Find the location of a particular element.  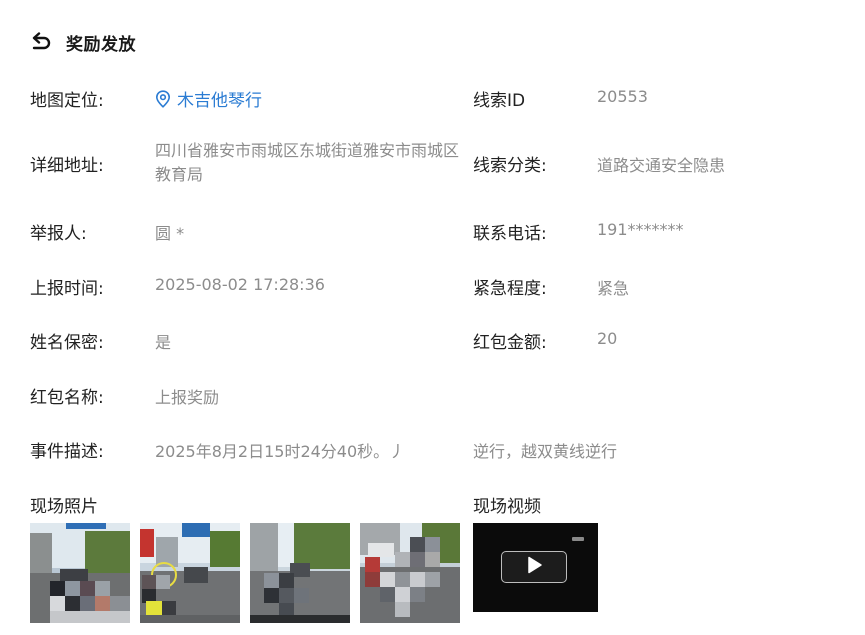

location-link: 木吉他琴行 is located at coordinates (208, 98).